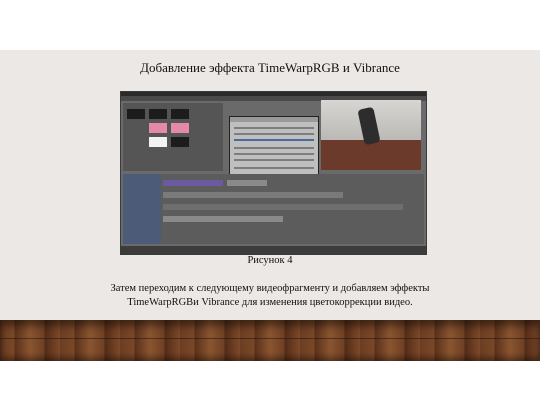 The image size is (540, 405). What do you see at coordinates (274, 148) in the screenshot?
I see `screenshot-effect-dialog` at bounding box center [274, 148].